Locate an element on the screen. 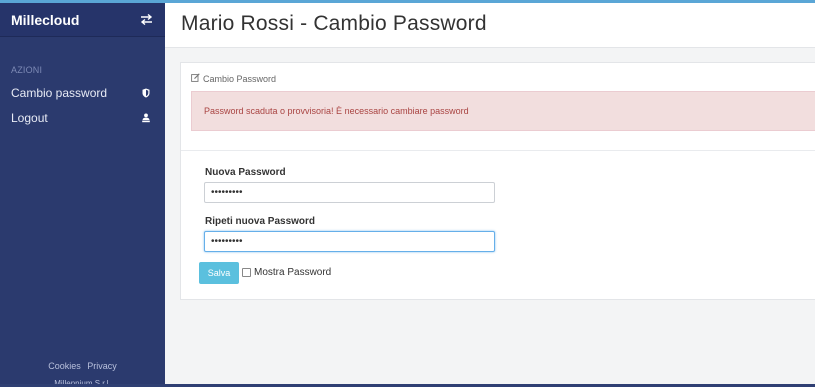 This screenshot has width=815, height=387. panel-heading-text: Cambio Password is located at coordinates (240, 78).